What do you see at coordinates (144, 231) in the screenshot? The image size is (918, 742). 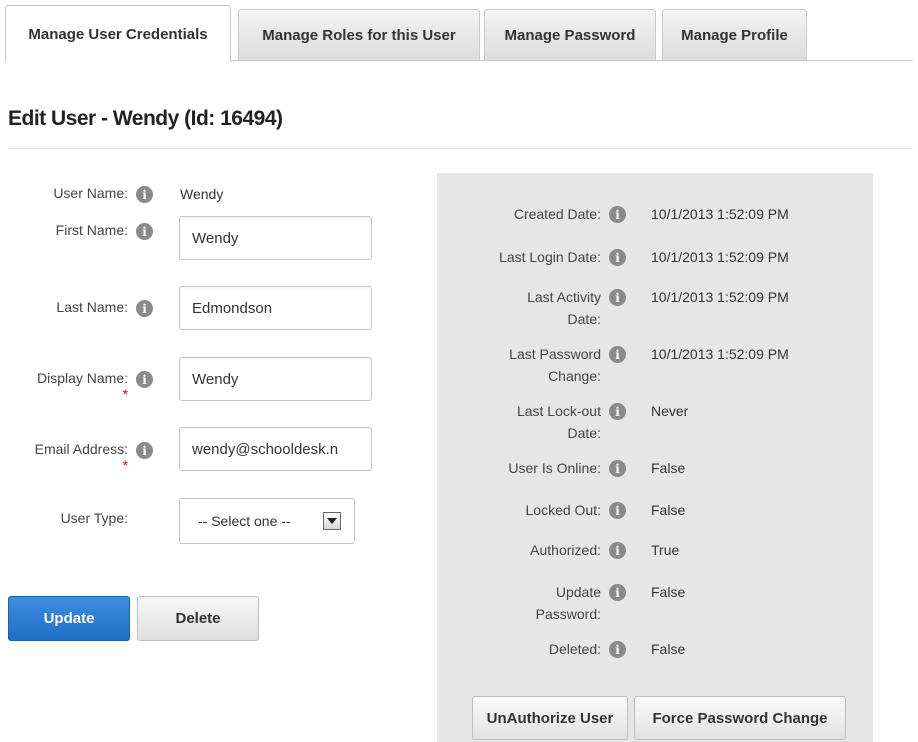 I see `first-name-info-icon: i` at bounding box center [144, 231].